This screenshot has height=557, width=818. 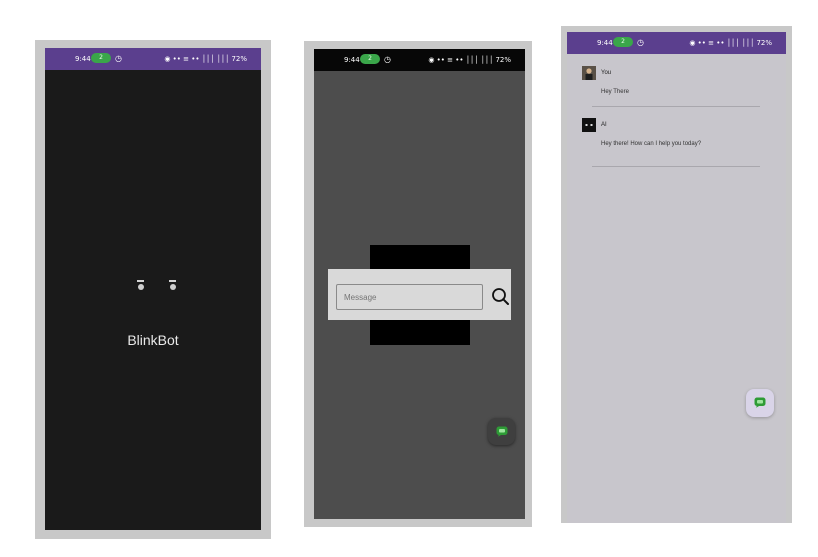 I want to click on search-icon, so click(x=500, y=296).